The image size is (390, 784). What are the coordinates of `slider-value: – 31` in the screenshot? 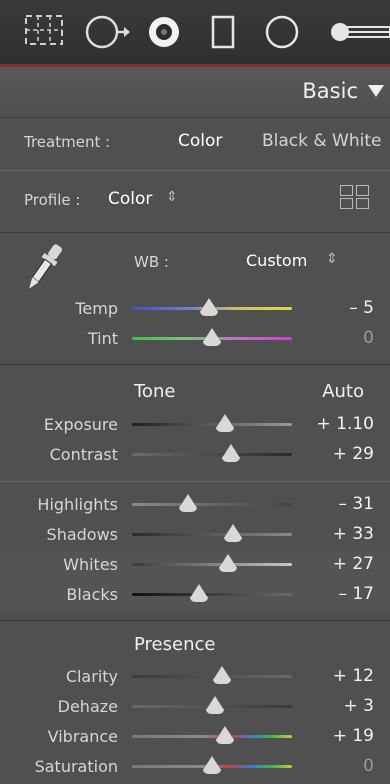 It's located at (356, 504).